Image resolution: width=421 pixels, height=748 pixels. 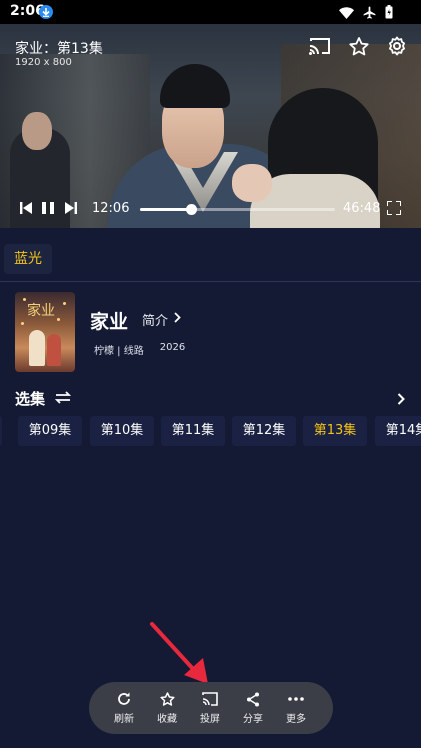 I want to click on quality-option-bluray: 蓝光, so click(x=28, y=259).